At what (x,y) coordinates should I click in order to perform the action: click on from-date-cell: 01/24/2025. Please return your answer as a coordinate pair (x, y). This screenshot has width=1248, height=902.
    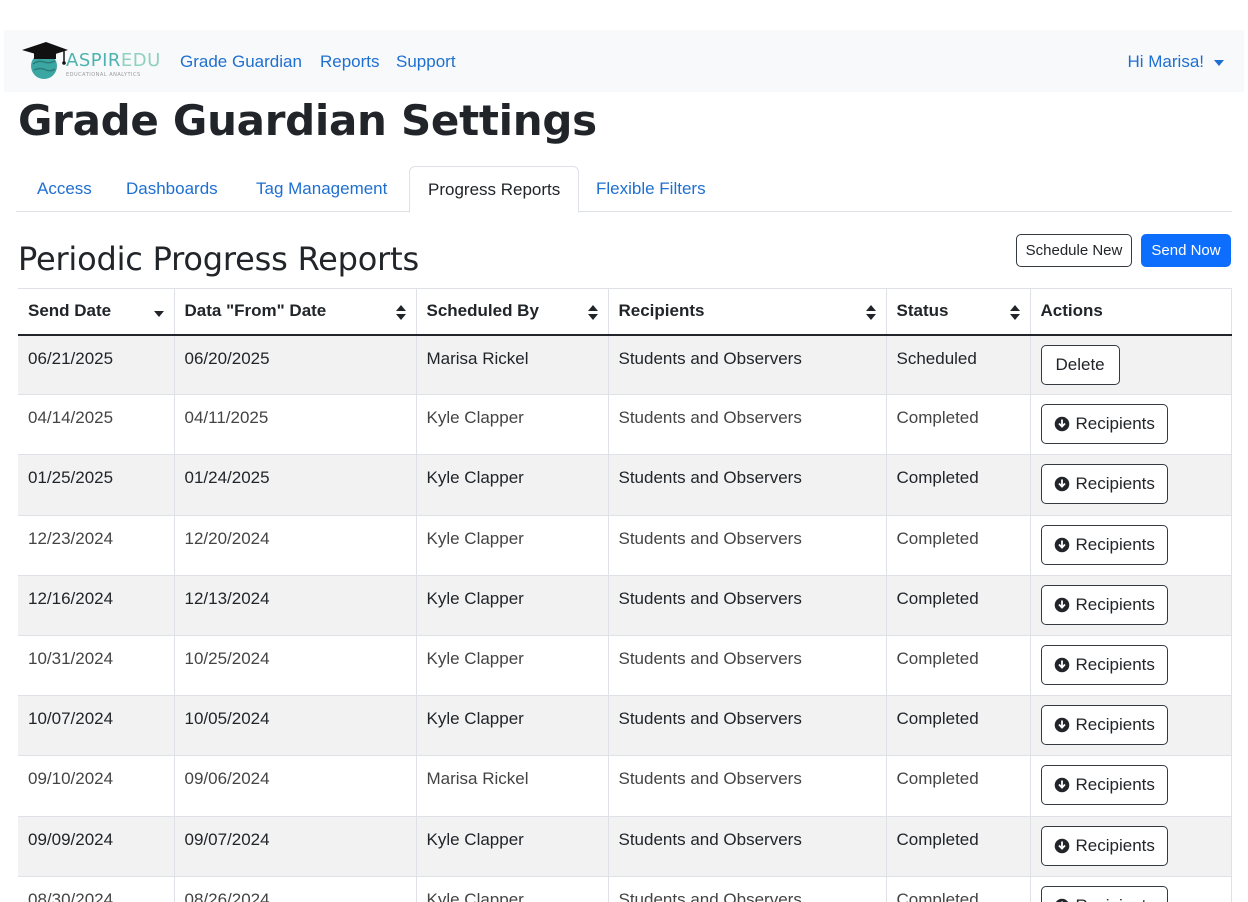
    Looking at the image, I should click on (294, 485).